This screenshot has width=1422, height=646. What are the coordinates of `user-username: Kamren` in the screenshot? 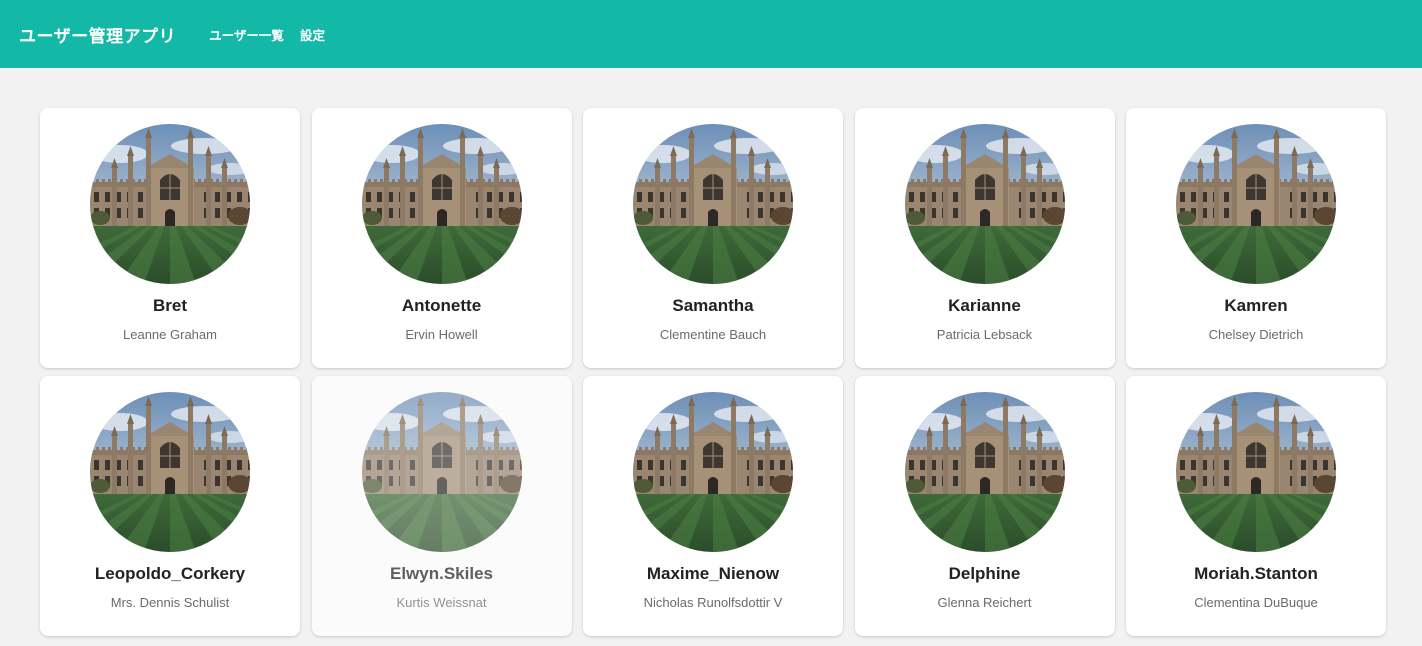 It's located at (1256, 305).